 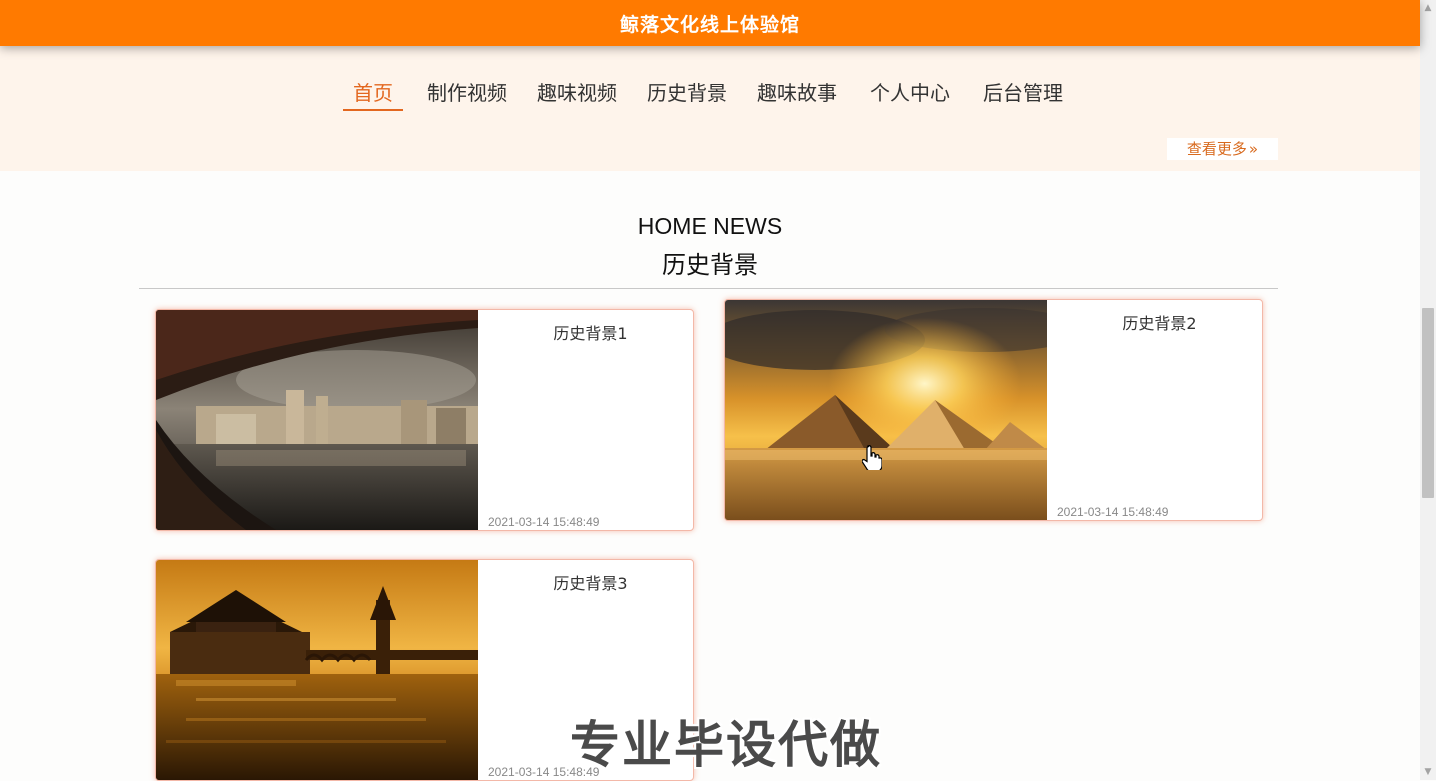 I want to click on news-card-2: 历史背景2 2021-03-14 15:48:49, so click(x=993, y=410).